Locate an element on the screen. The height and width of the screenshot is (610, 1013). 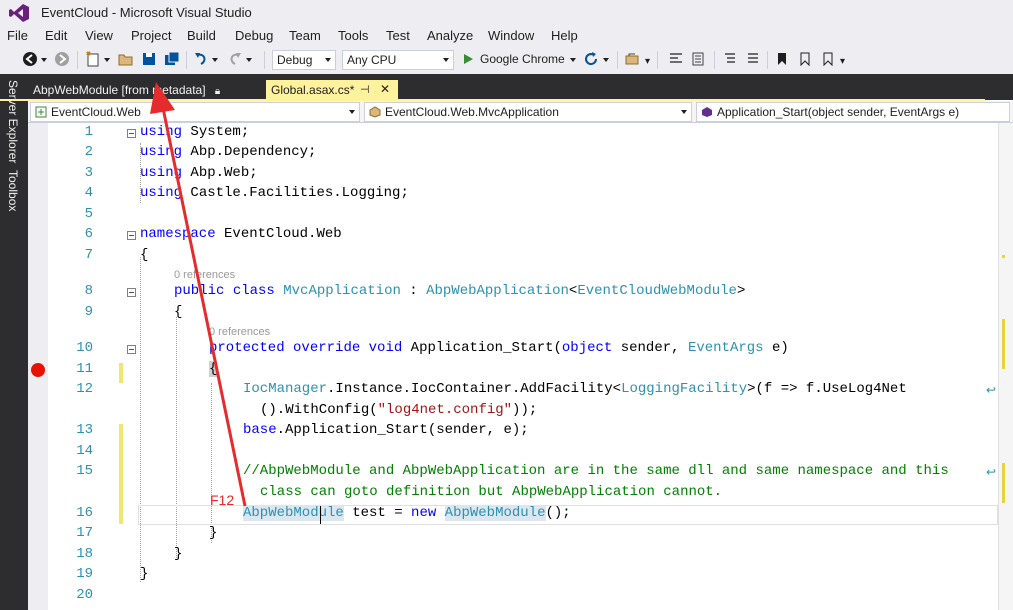
menu-debug: Debug is located at coordinates (254, 35).